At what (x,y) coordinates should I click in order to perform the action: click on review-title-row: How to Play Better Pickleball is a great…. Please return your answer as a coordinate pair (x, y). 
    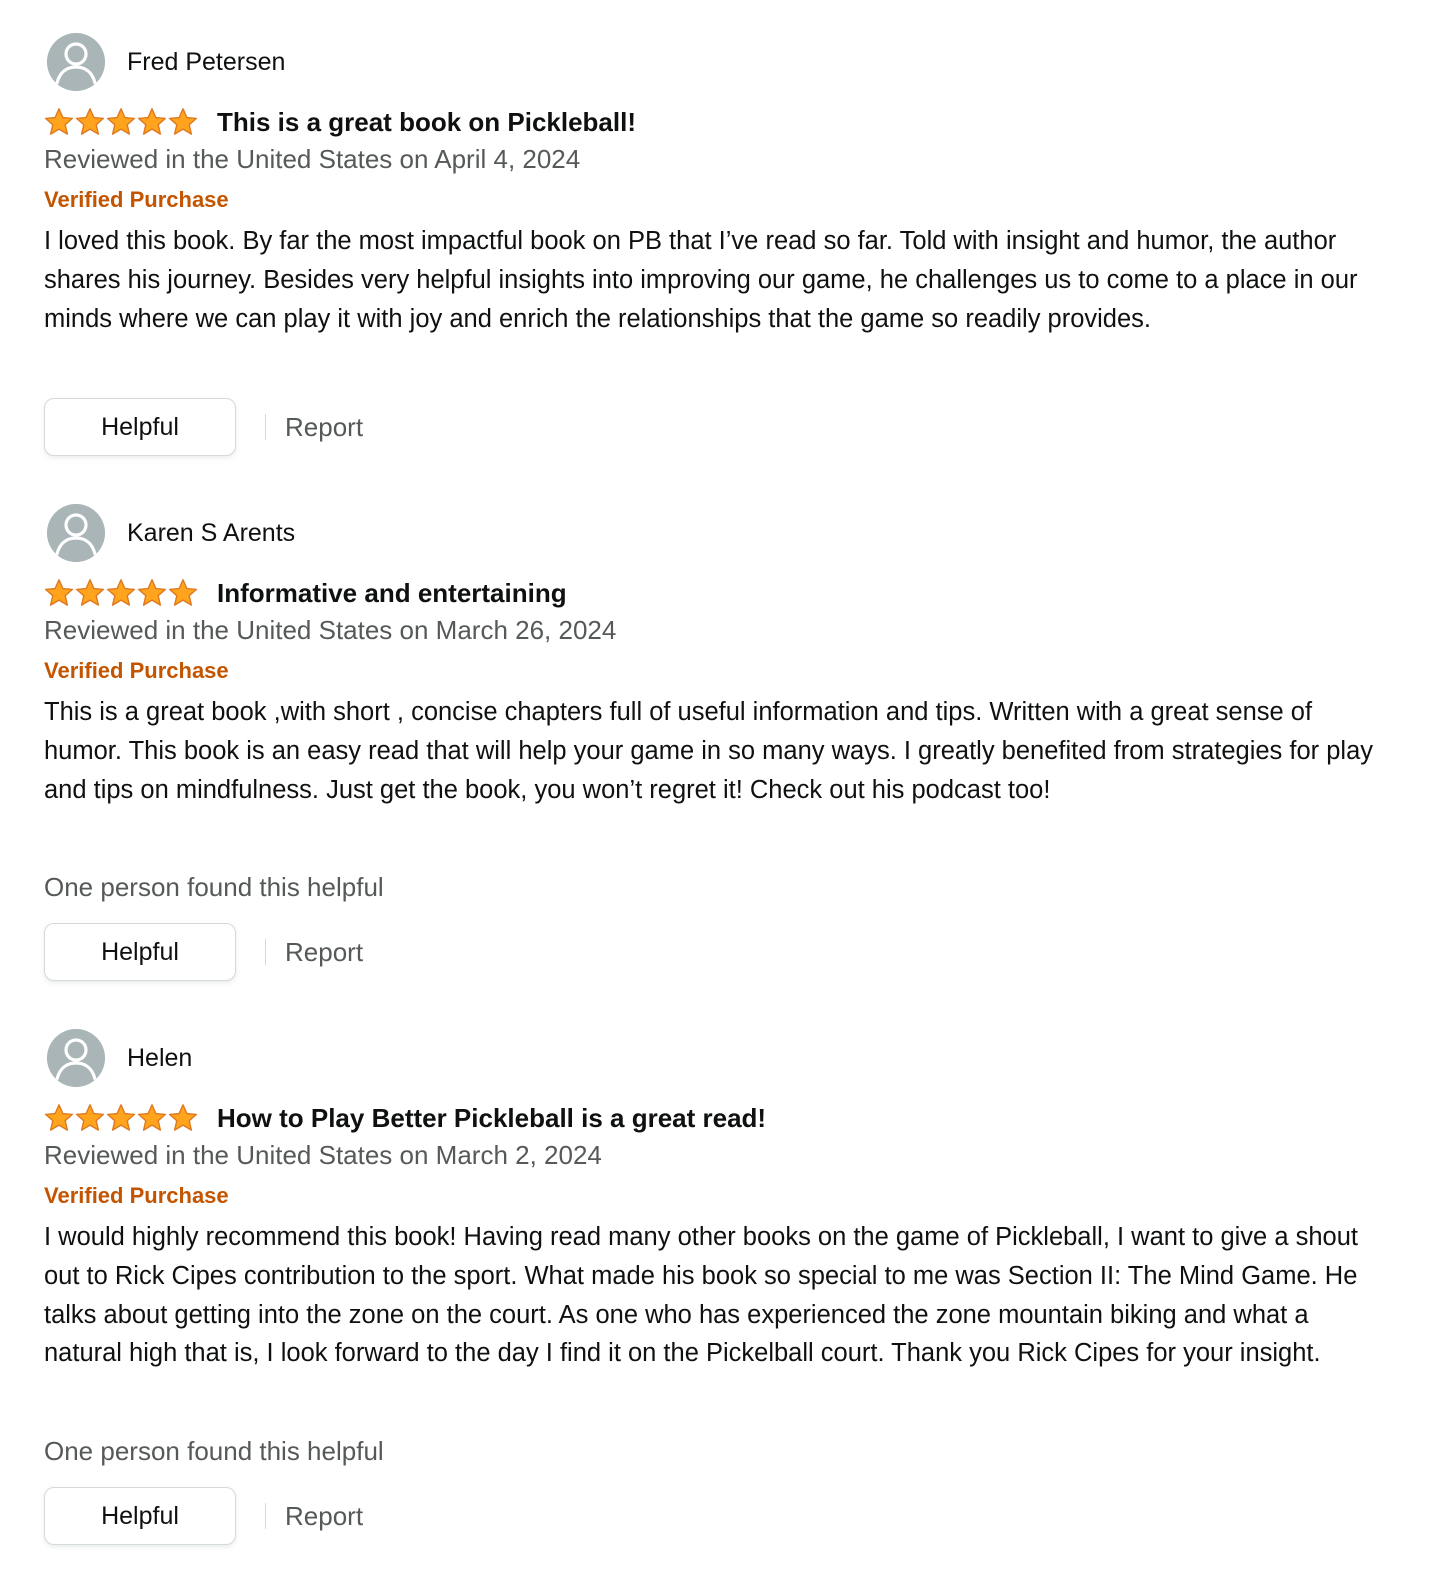
    Looking at the image, I should click on (405, 1118).